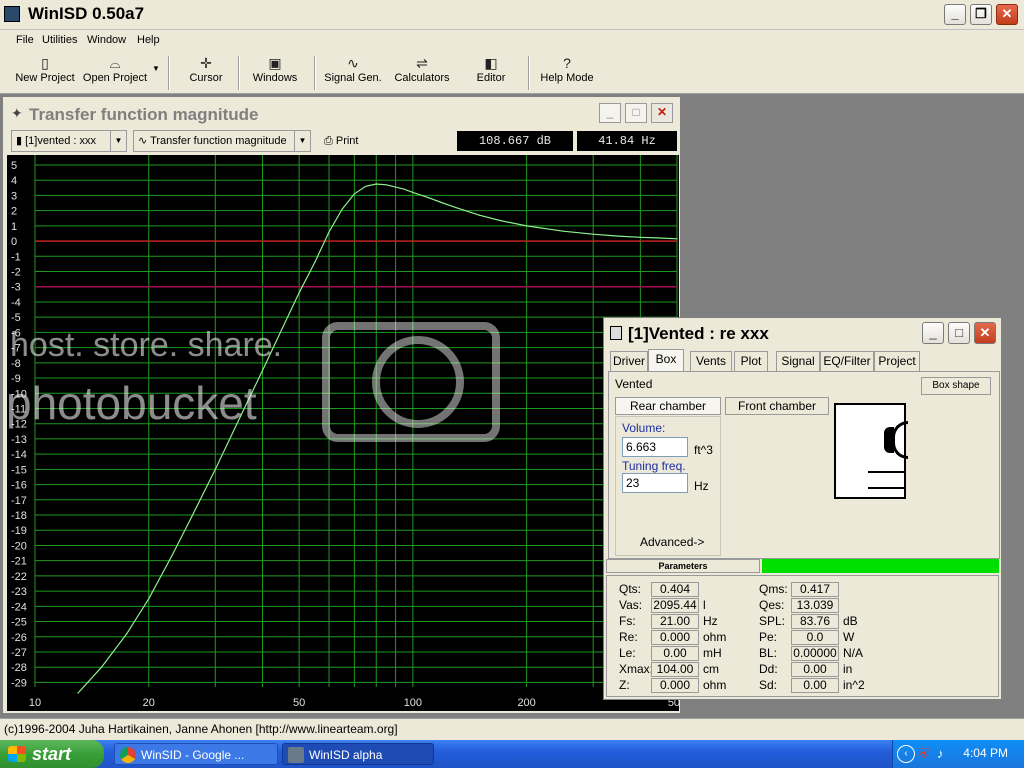  I want to click on app-icon, so click(12, 14).